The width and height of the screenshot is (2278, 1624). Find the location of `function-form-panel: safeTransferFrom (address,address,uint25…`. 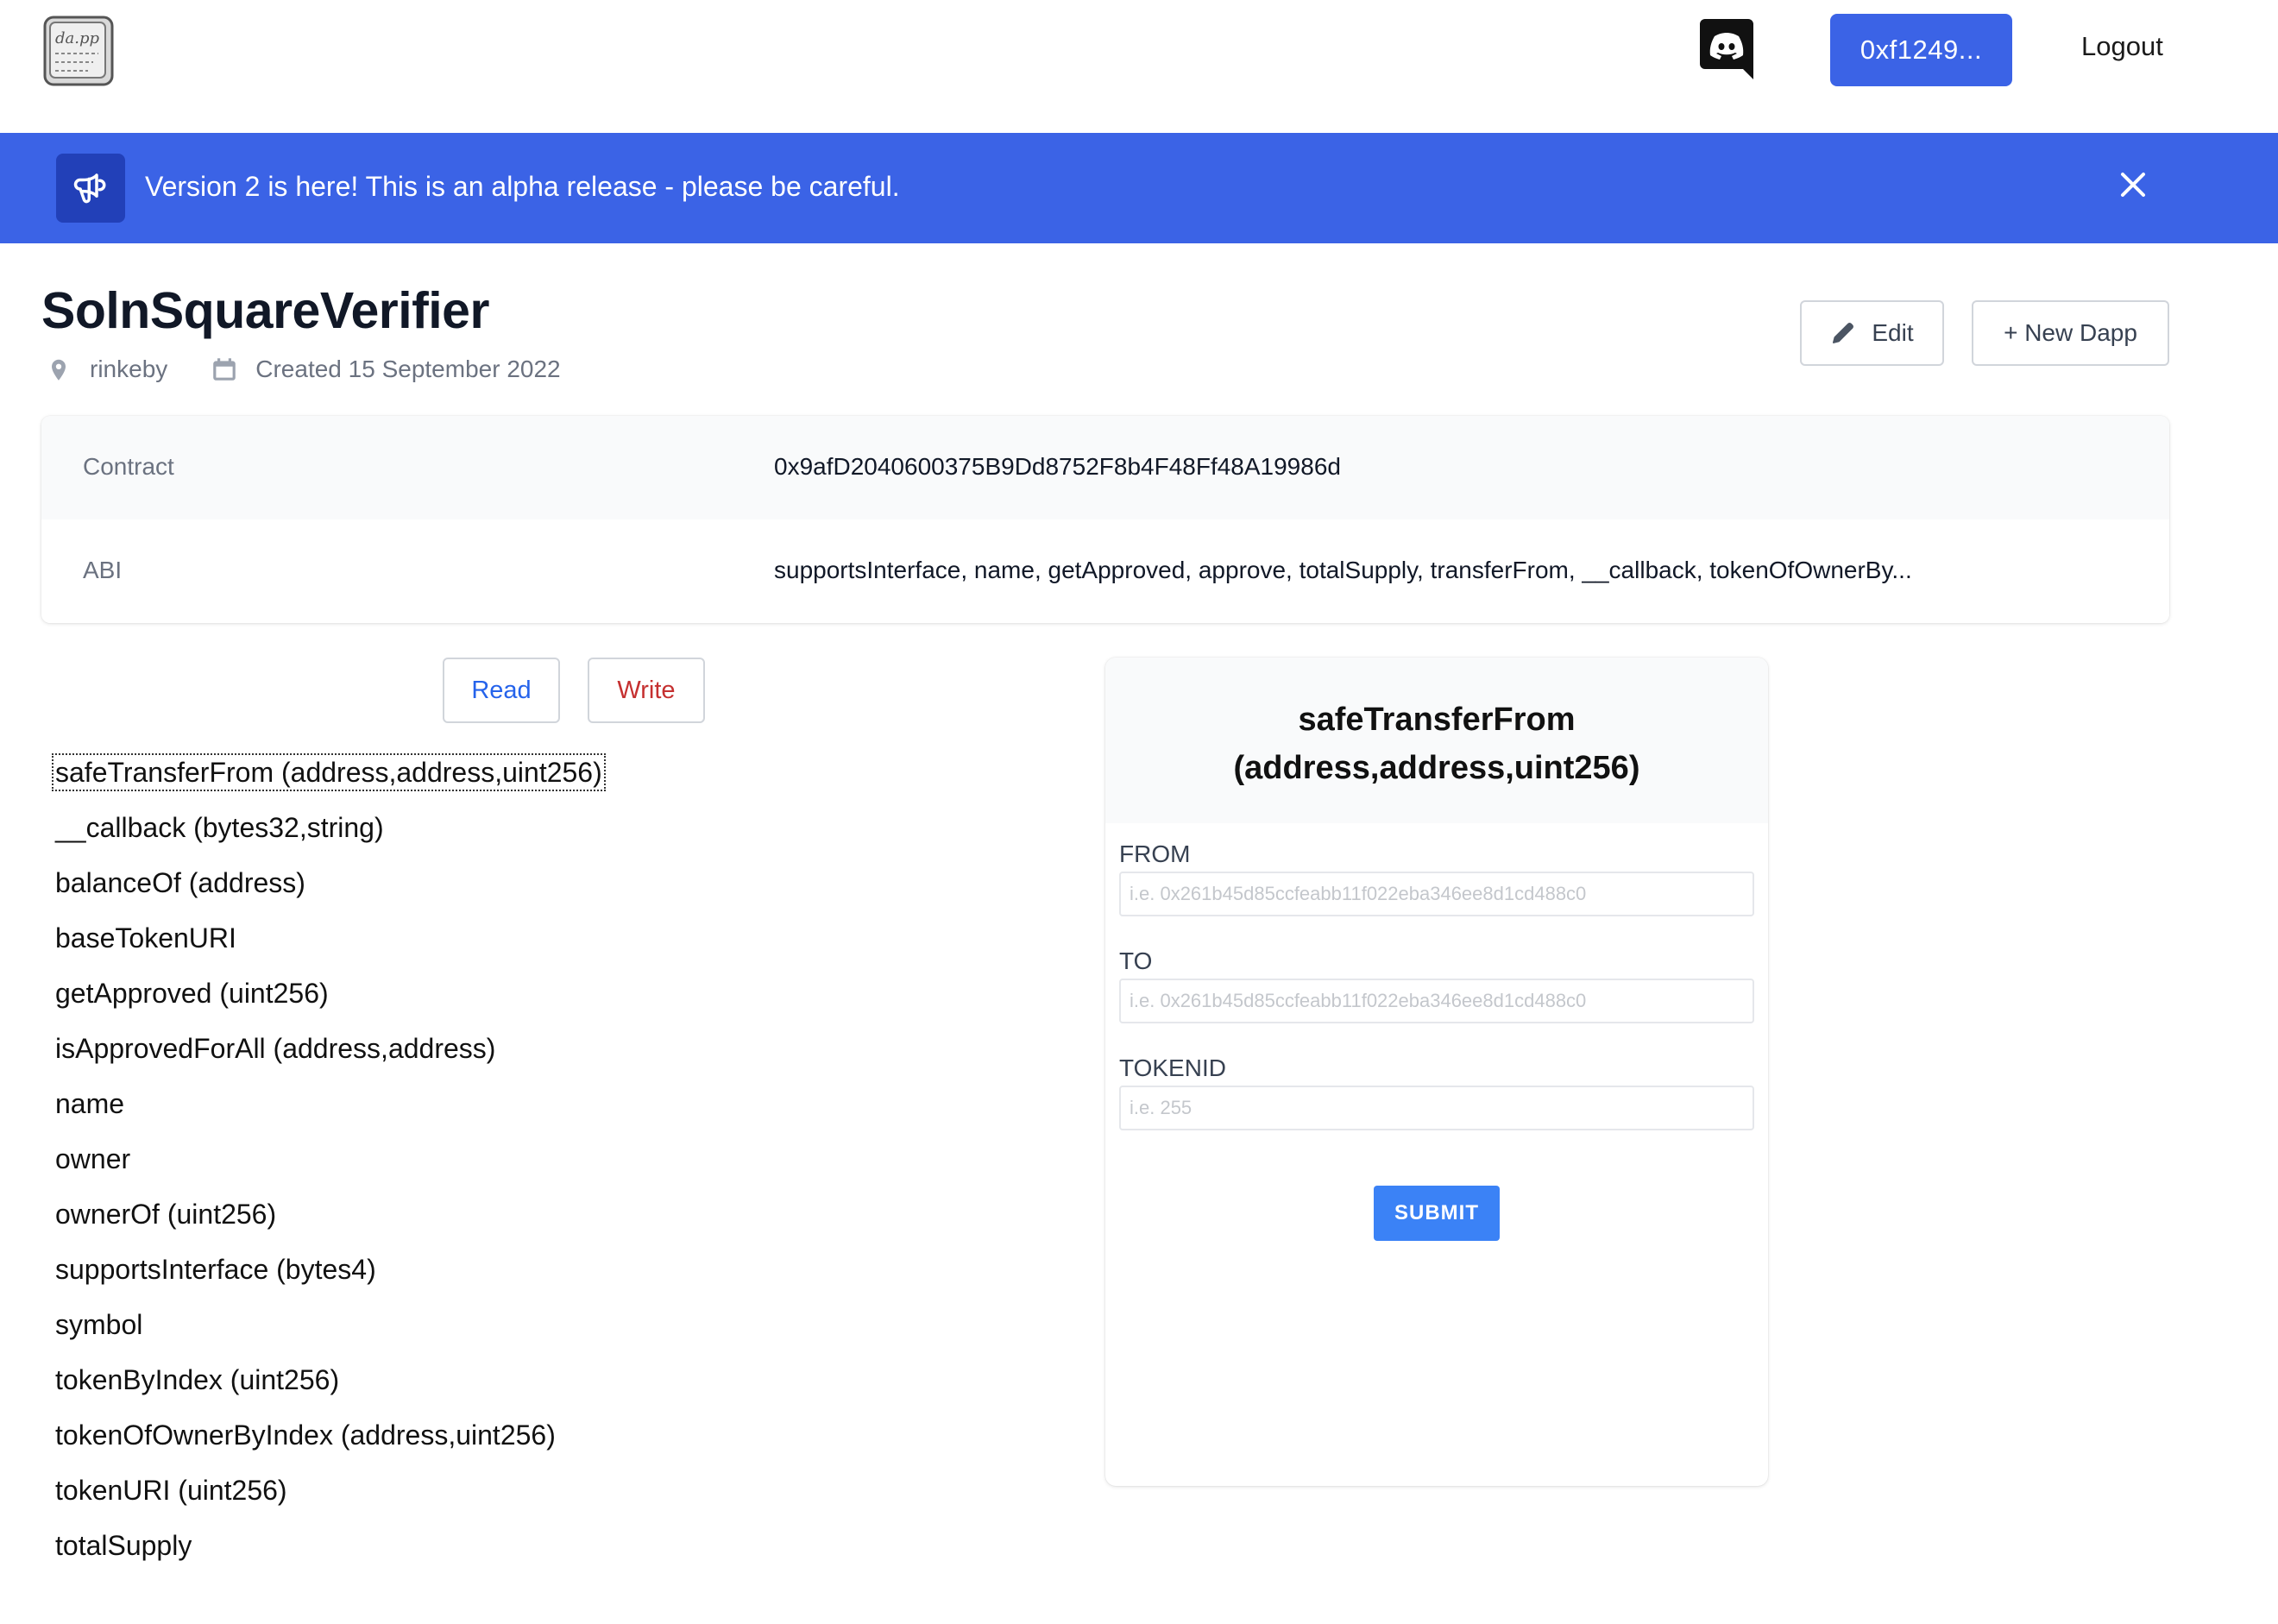

function-form-panel: safeTransferFrom (address,address,uint25… is located at coordinates (1436, 1072).